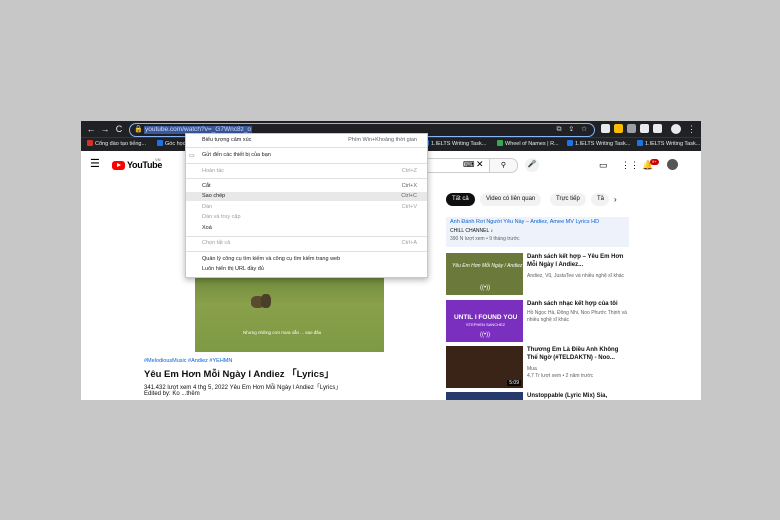  What do you see at coordinates (460, 199) in the screenshot?
I see `chip-all: Tất cả` at bounding box center [460, 199].